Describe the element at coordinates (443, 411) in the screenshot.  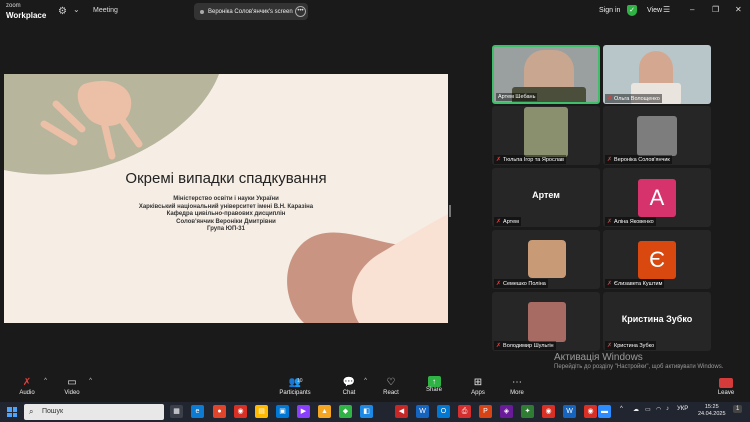
I see `outlook-icon: O` at that location.